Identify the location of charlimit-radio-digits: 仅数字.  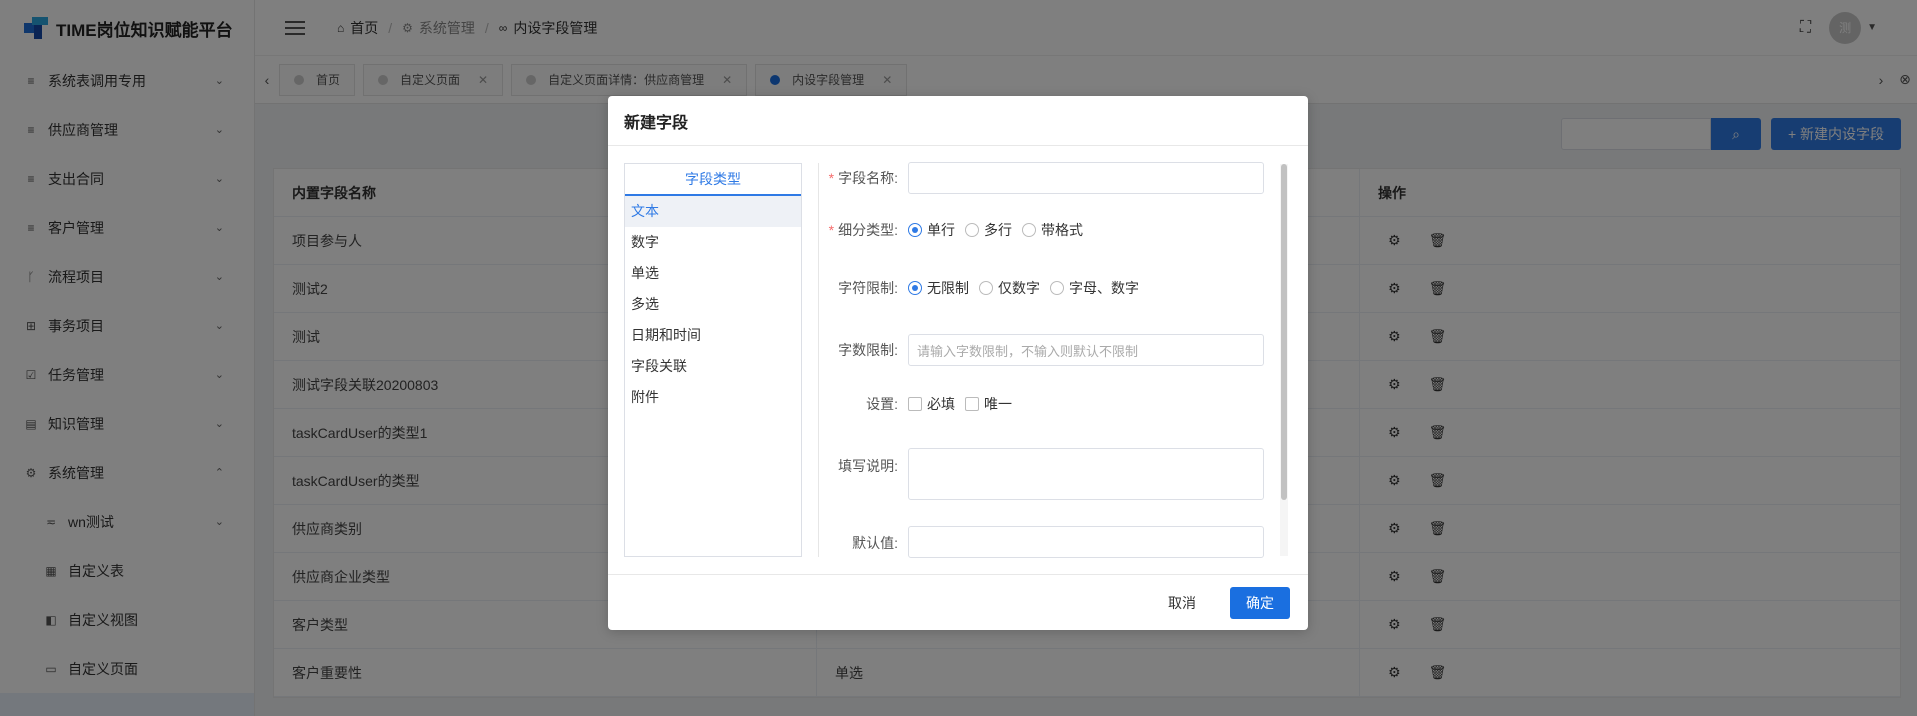
(1009, 288).